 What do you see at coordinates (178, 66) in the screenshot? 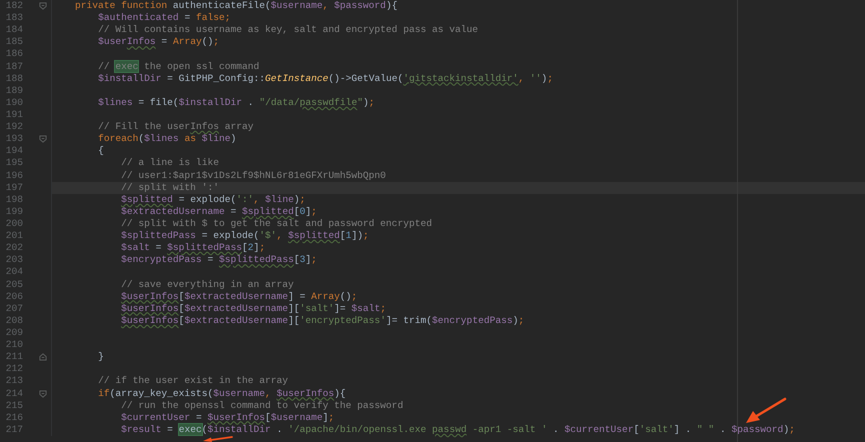
I see `code-line: // exec the open ssl command` at bounding box center [178, 66].